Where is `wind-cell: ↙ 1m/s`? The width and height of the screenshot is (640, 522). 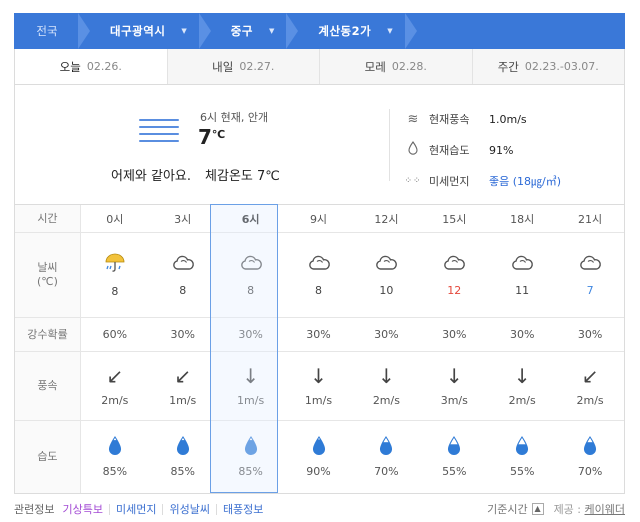 wind-cell: ↙ 1m/s is located at coordinates (183, 386).